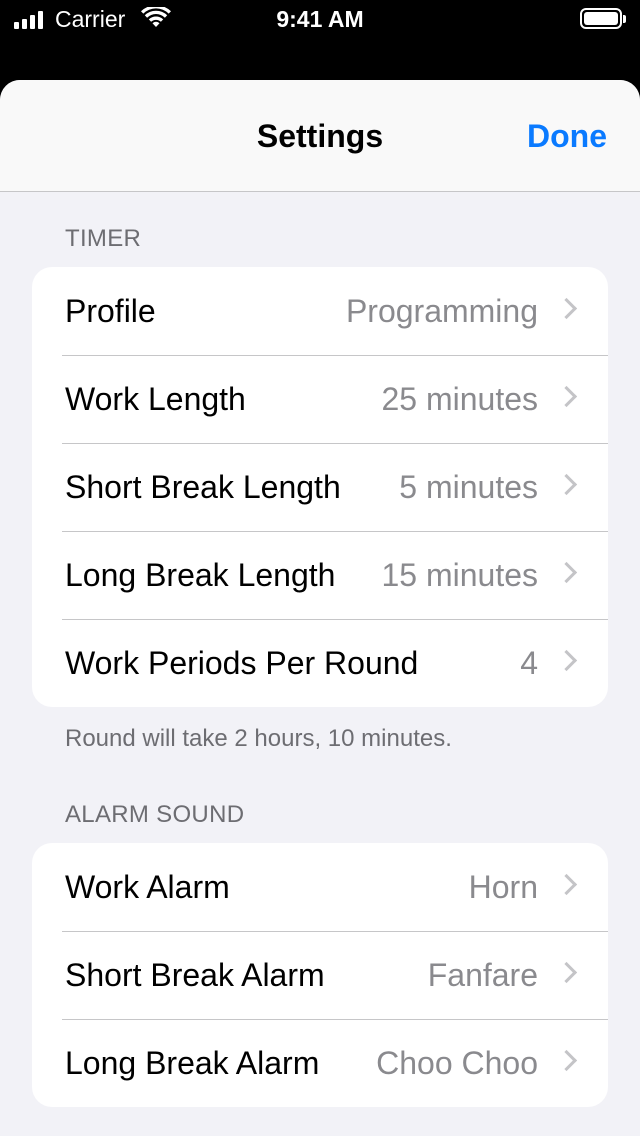 This screenshot has width=640, height=1136. Describe the element at coordinates (482, 974) in the screenshot. I see `row-value: Fanfare` at that location.